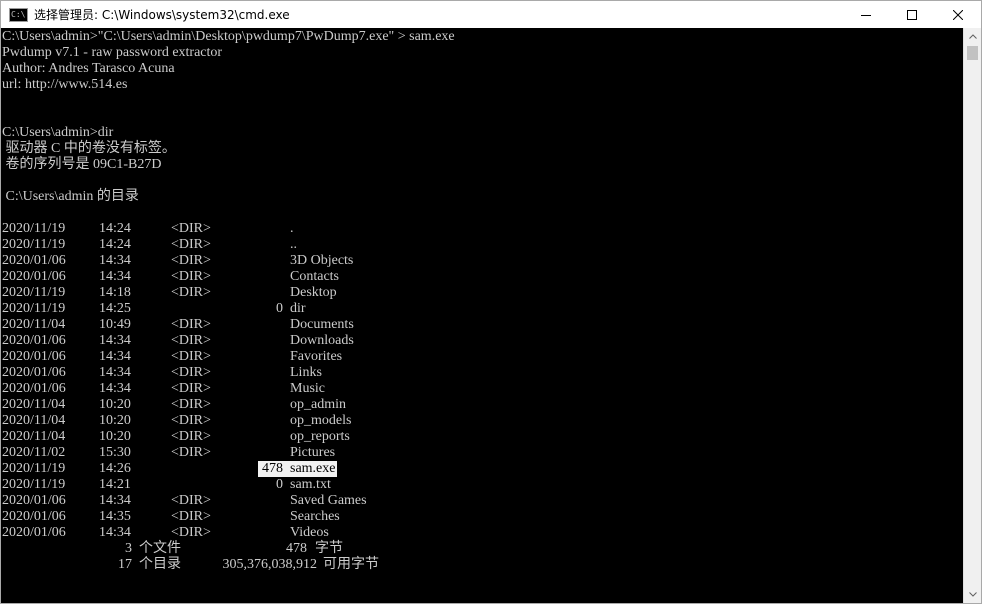 This screenshot has height=604, width=982. I want to click on maximize-icon, so click(912, 14).